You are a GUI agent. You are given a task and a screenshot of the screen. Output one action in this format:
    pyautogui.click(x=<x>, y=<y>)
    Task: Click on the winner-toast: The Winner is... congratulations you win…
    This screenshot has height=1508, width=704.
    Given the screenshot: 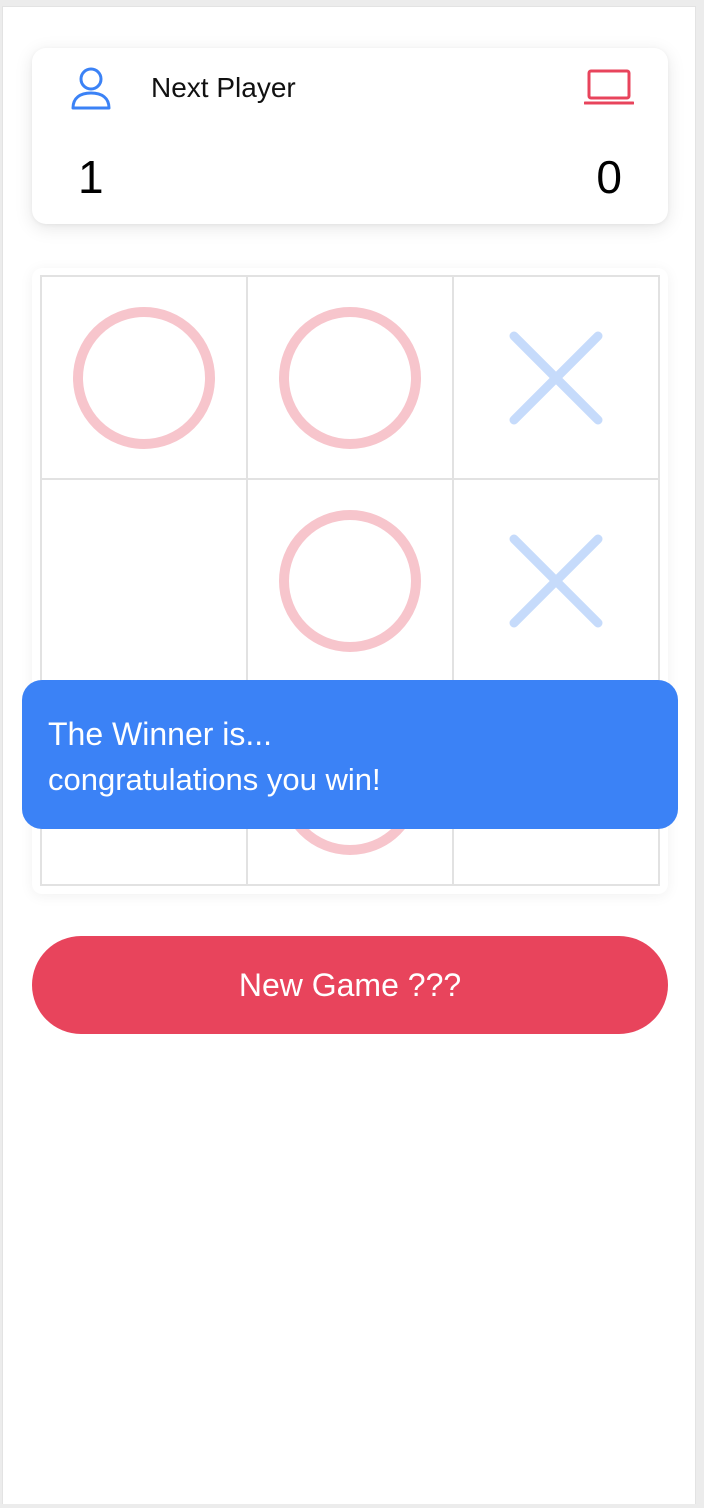 What is the action you would take?
    pyautogui.click(x=350, y=754)
    